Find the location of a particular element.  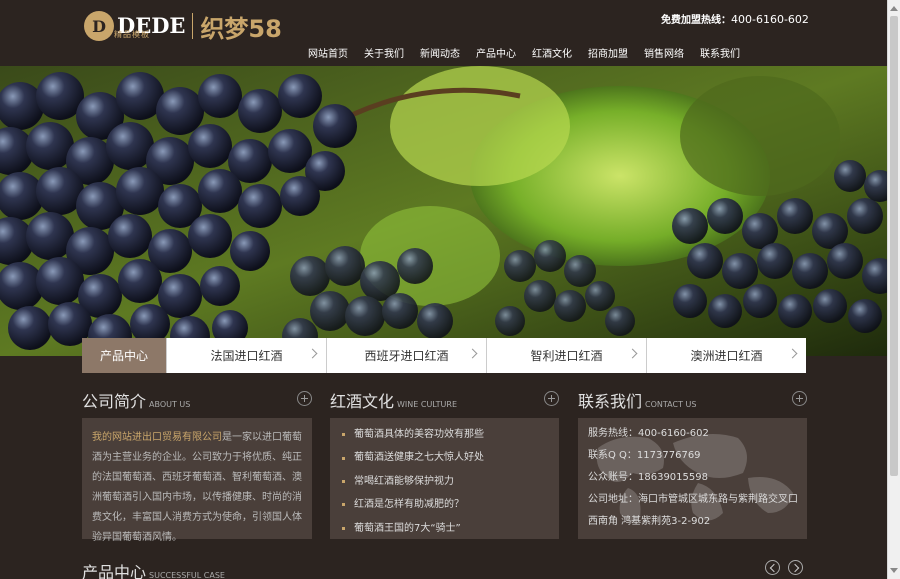

list-item-label: 常喝红酒能够保护视力 is located at coordinates (404, 481).